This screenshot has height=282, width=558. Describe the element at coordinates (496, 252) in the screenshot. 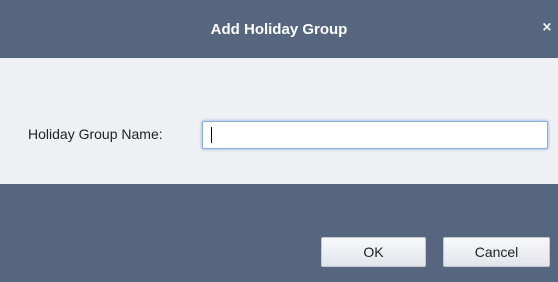

I see `cancel-button: Cancel` at that location.